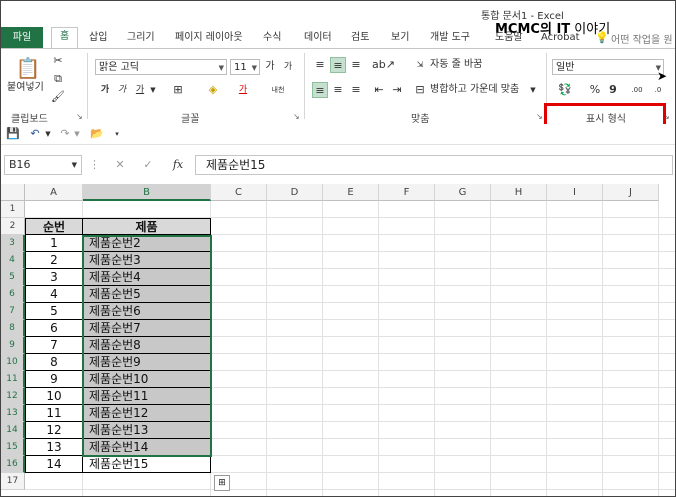 Image resolution: width=676 pixels, height=497 pixels. What do you see at coordinates (79, 116) in the screenshot?
I see `clipboard-launcher-icon: ↘` at bounding box center [79, 116].